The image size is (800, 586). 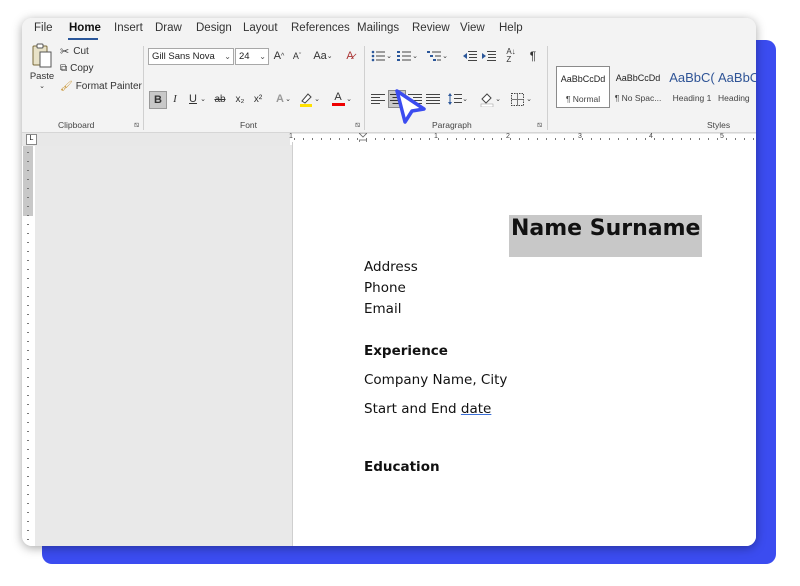 I want to click on bold-button: B, so click(x=158, y=100).